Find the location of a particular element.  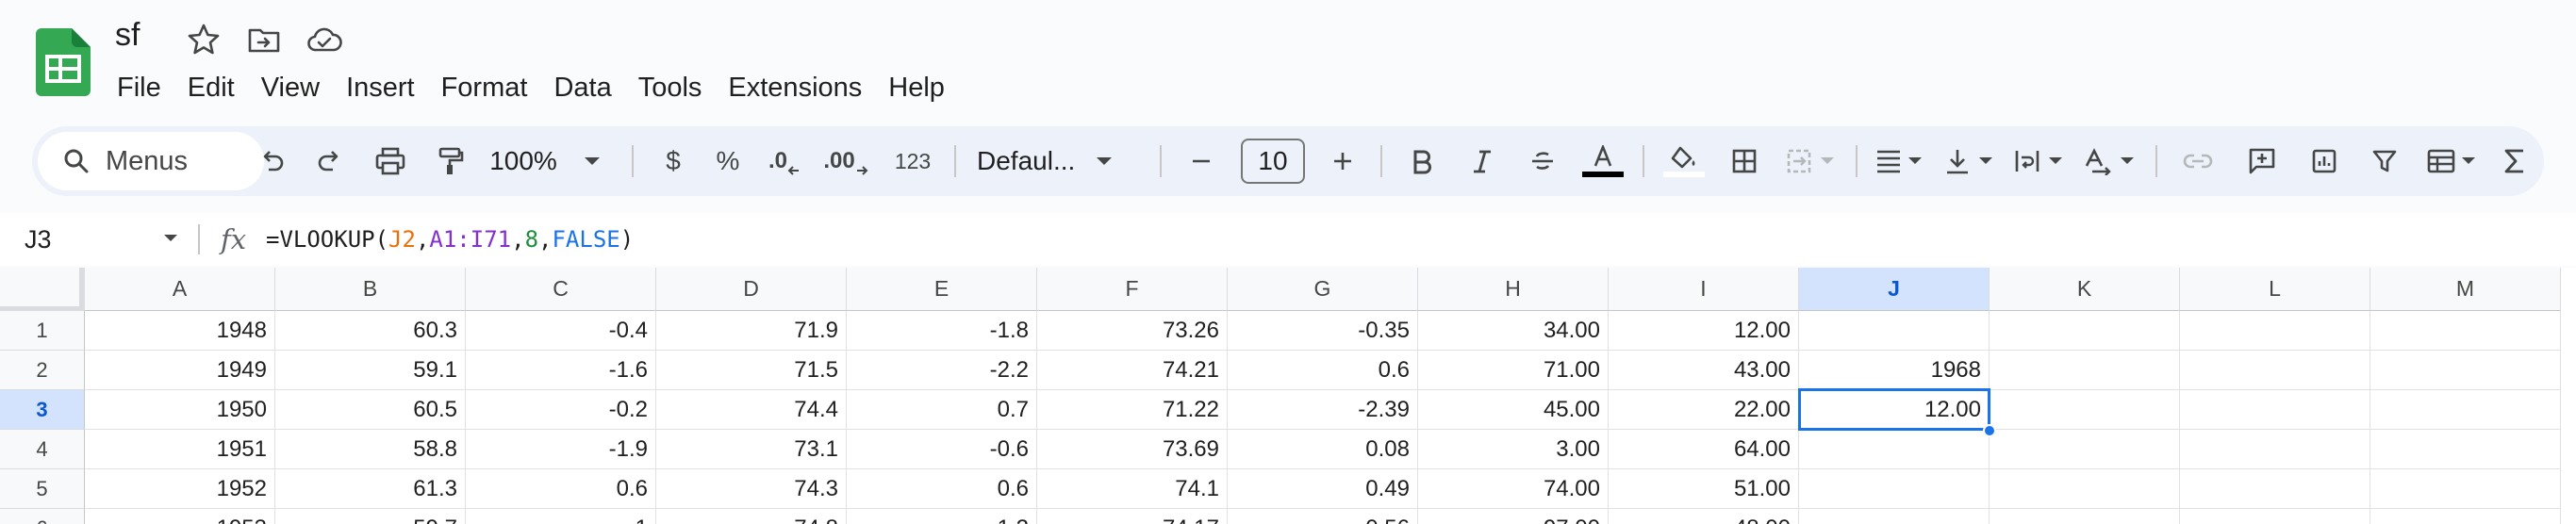

cell-d3: 74.4 is located at coordinates (751, 410).